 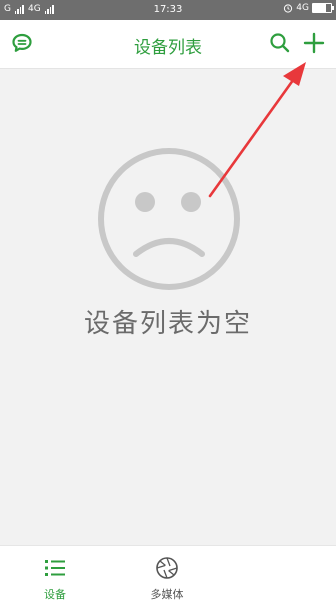 I want to click on alarm-icon, so click(x=288, y=8).